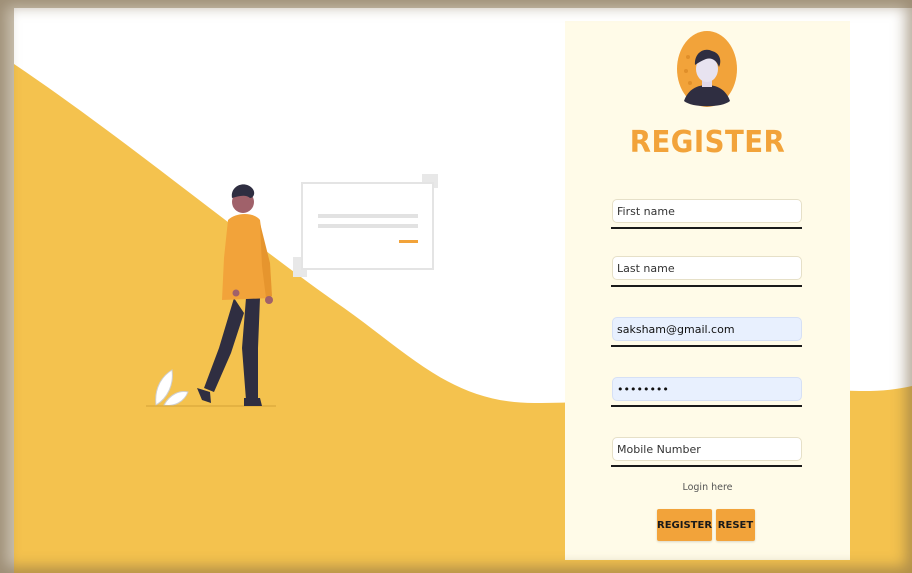  What do you see at coordinates (707, 69) in the screenshot?
I see `user-avatar-icon` at bounding box center [707, 69].